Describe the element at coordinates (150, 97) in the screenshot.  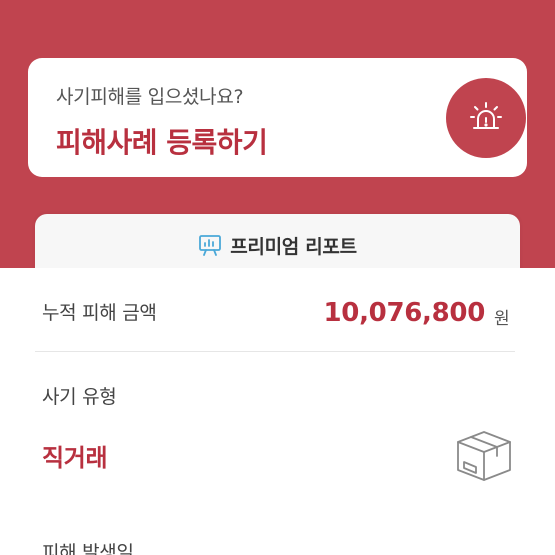
I see `report-question: 사기피해를 입으셨나요?` at that location.